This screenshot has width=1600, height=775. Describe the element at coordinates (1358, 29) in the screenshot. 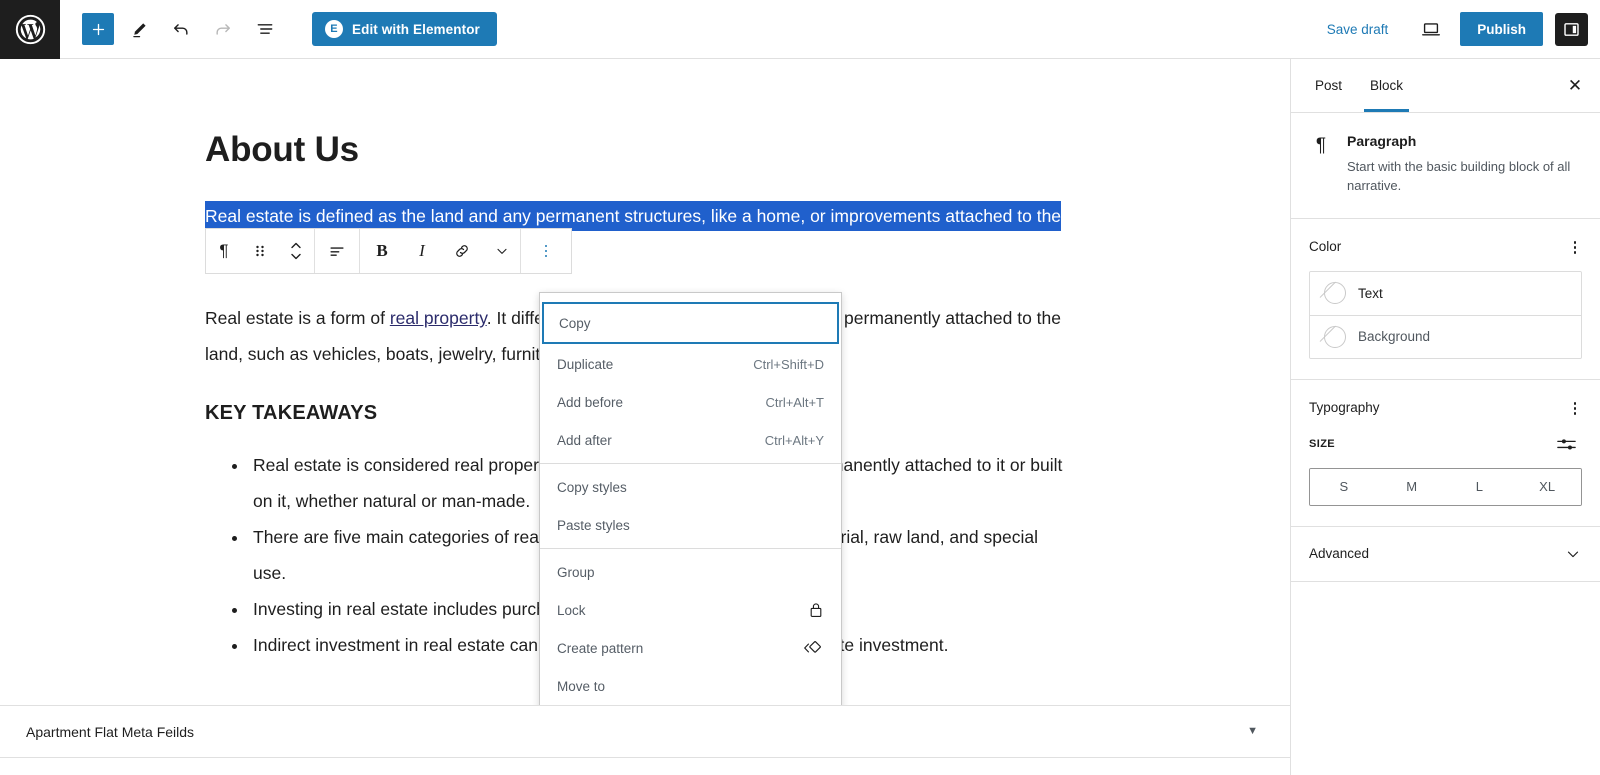

I see `save-draft-button: Save draft` at that location.